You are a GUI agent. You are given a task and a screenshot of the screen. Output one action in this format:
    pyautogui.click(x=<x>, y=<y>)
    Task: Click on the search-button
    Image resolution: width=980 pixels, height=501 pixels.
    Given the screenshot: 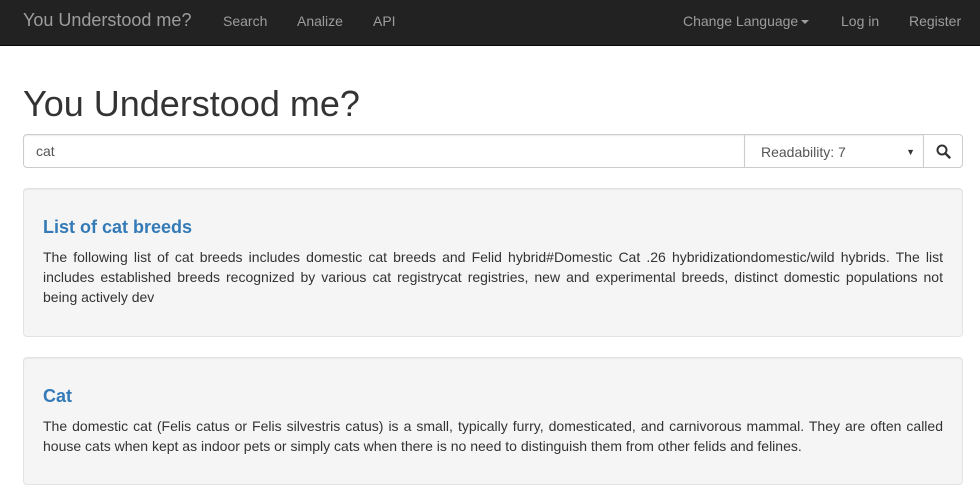 What is the action you would take?
    pyautogui.click(x=943, y=151)
    